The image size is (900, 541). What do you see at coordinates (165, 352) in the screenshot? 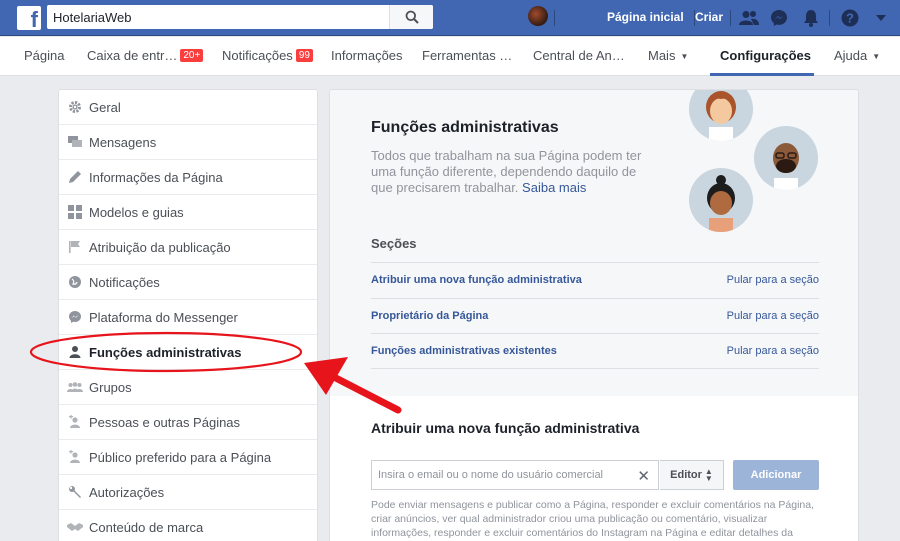
I see `sidebar-item-label: Funções administrativas` at bounding box center [165, 352].